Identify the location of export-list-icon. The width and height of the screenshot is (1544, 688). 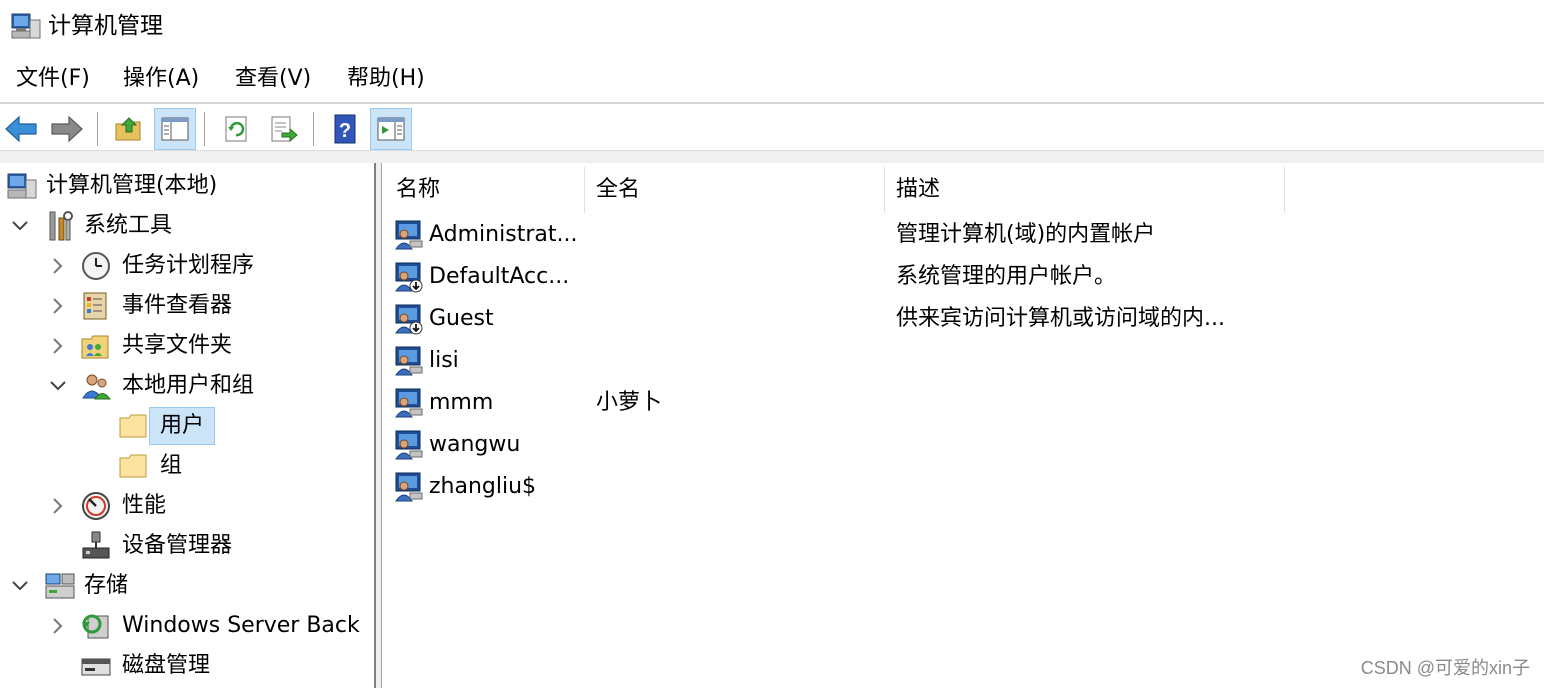
(284, 129).